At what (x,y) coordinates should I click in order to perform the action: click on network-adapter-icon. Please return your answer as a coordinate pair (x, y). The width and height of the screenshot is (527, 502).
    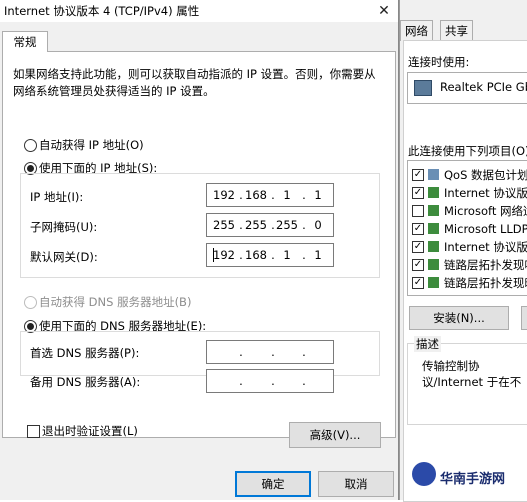
    Looking at the image, I should click on (423, 88).